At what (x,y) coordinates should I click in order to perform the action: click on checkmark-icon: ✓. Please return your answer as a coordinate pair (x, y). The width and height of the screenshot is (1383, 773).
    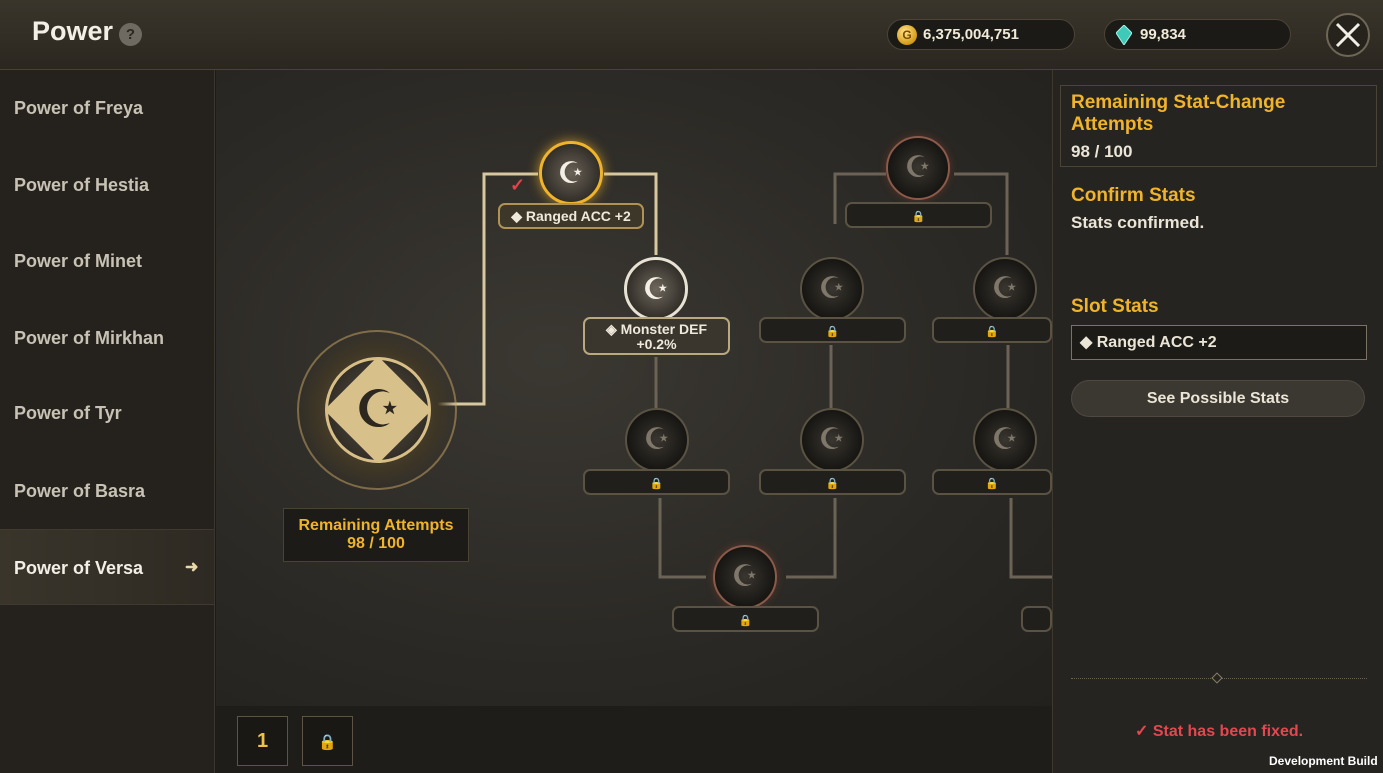
    Looking at the image, I should click on (518, 185).